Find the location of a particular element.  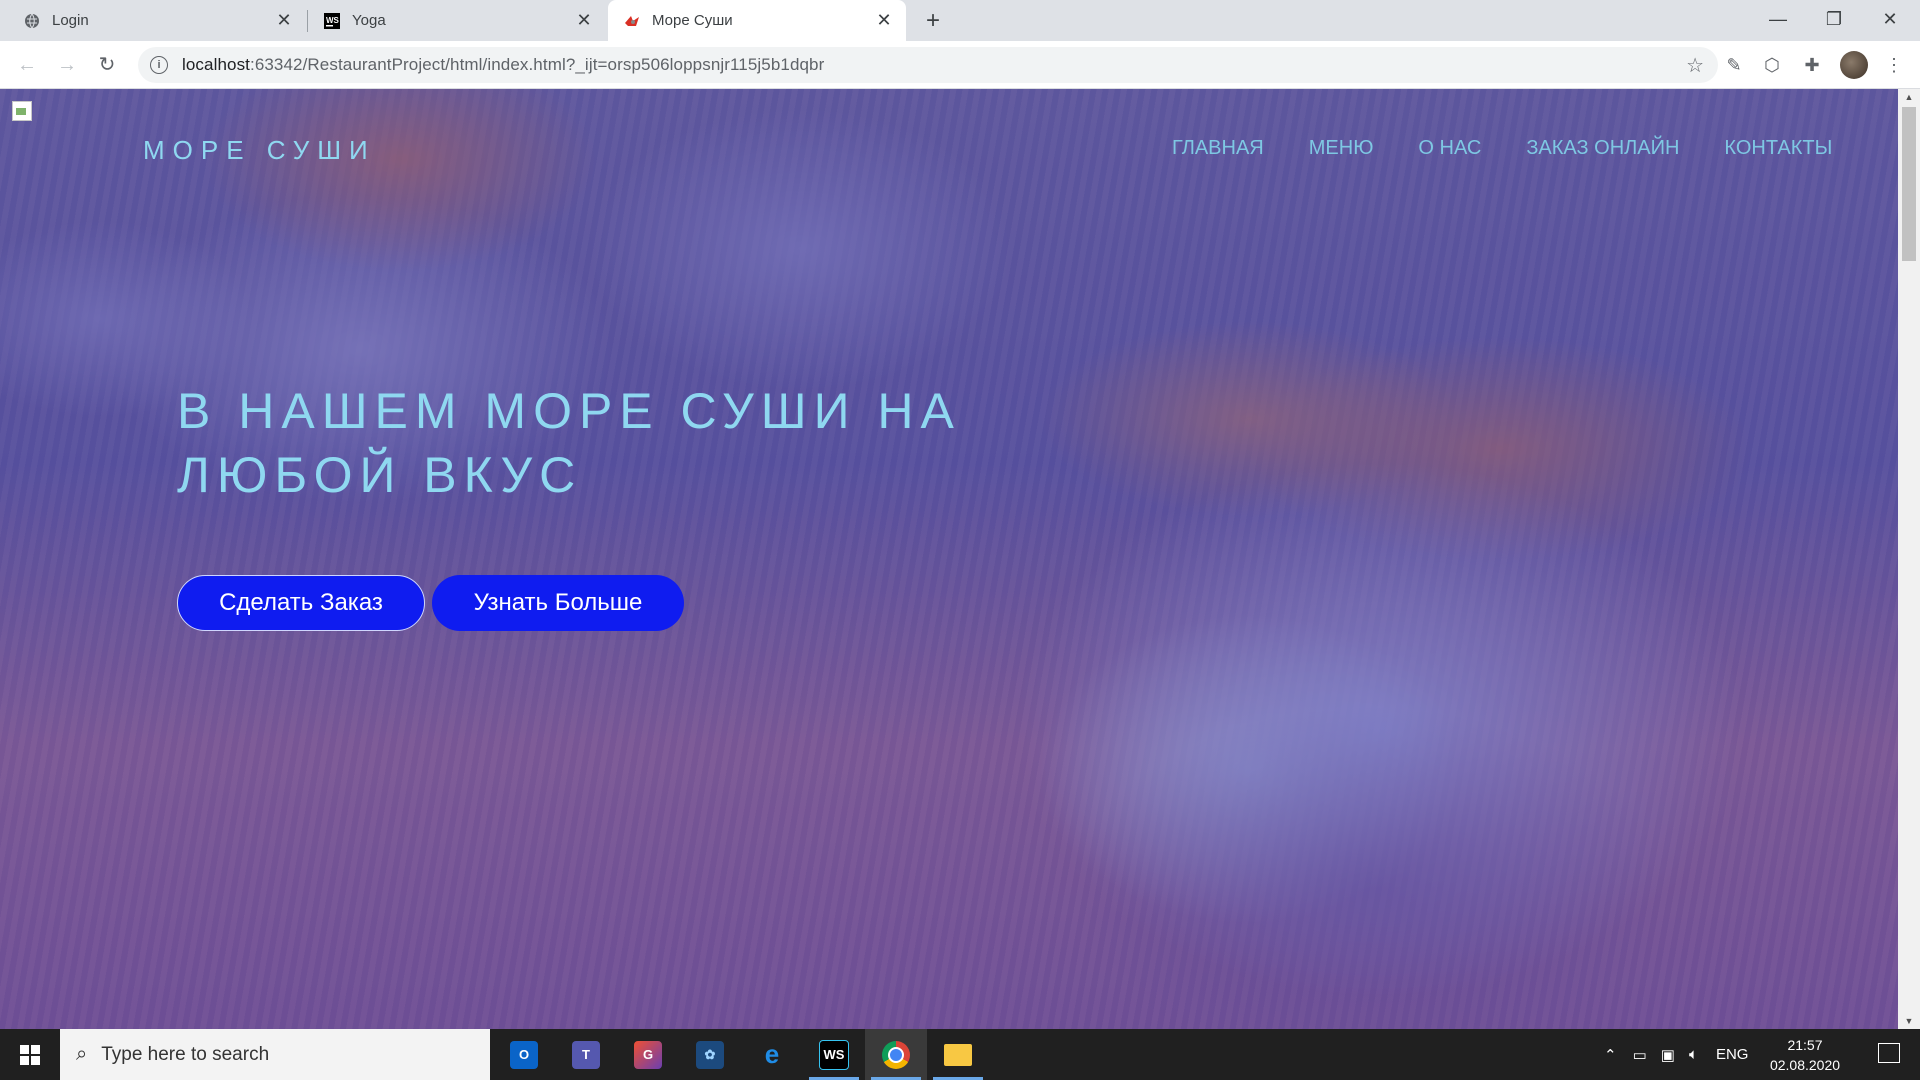

close-window-button: ✕ is located at coordinates (1890, 20).